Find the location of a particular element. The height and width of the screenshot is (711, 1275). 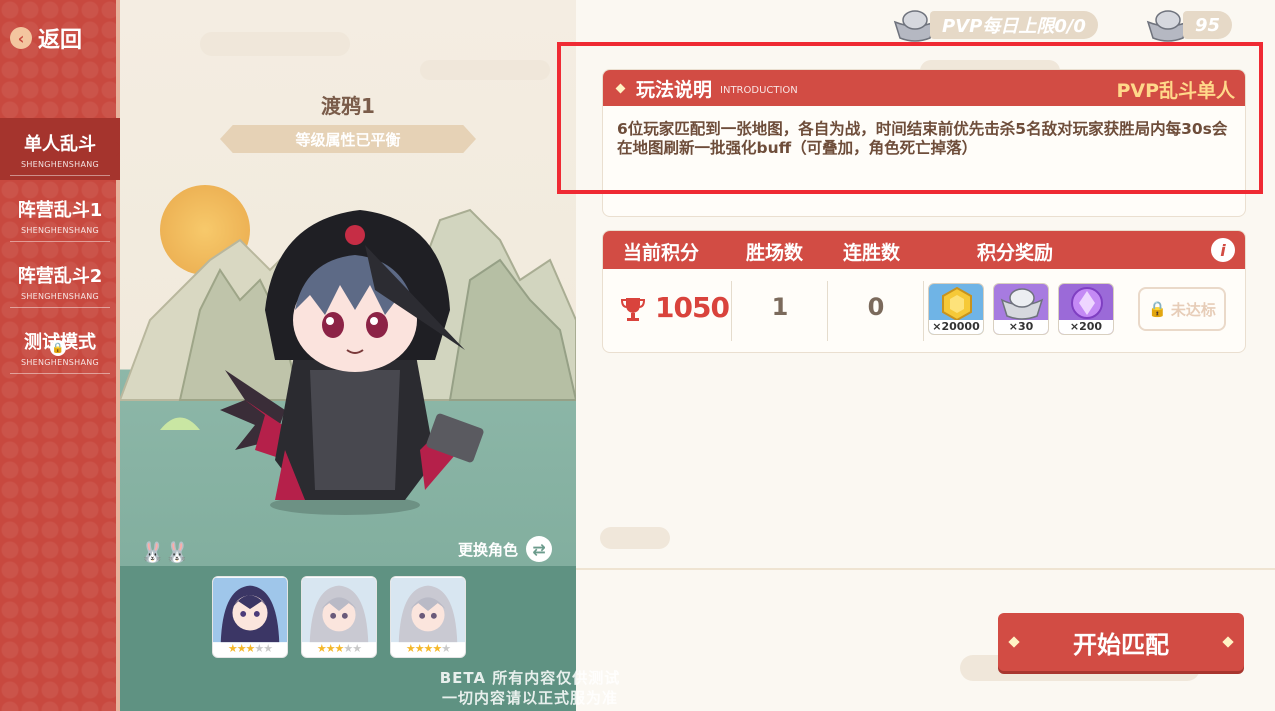

rewards-header: 积分奖励 is located at coordinates (1015, 253).